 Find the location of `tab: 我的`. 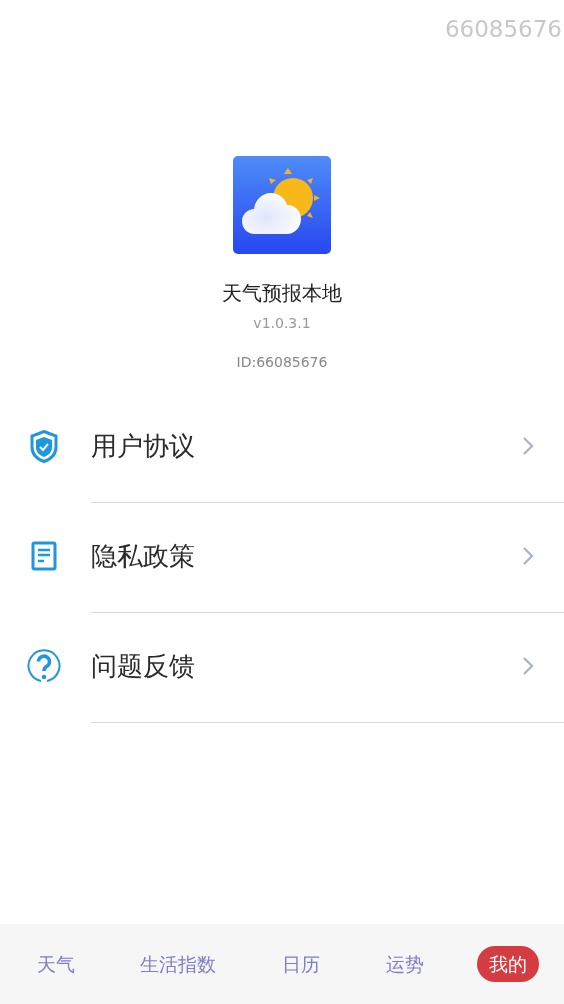

tab: 我的 is located at coordinates (508, 964).